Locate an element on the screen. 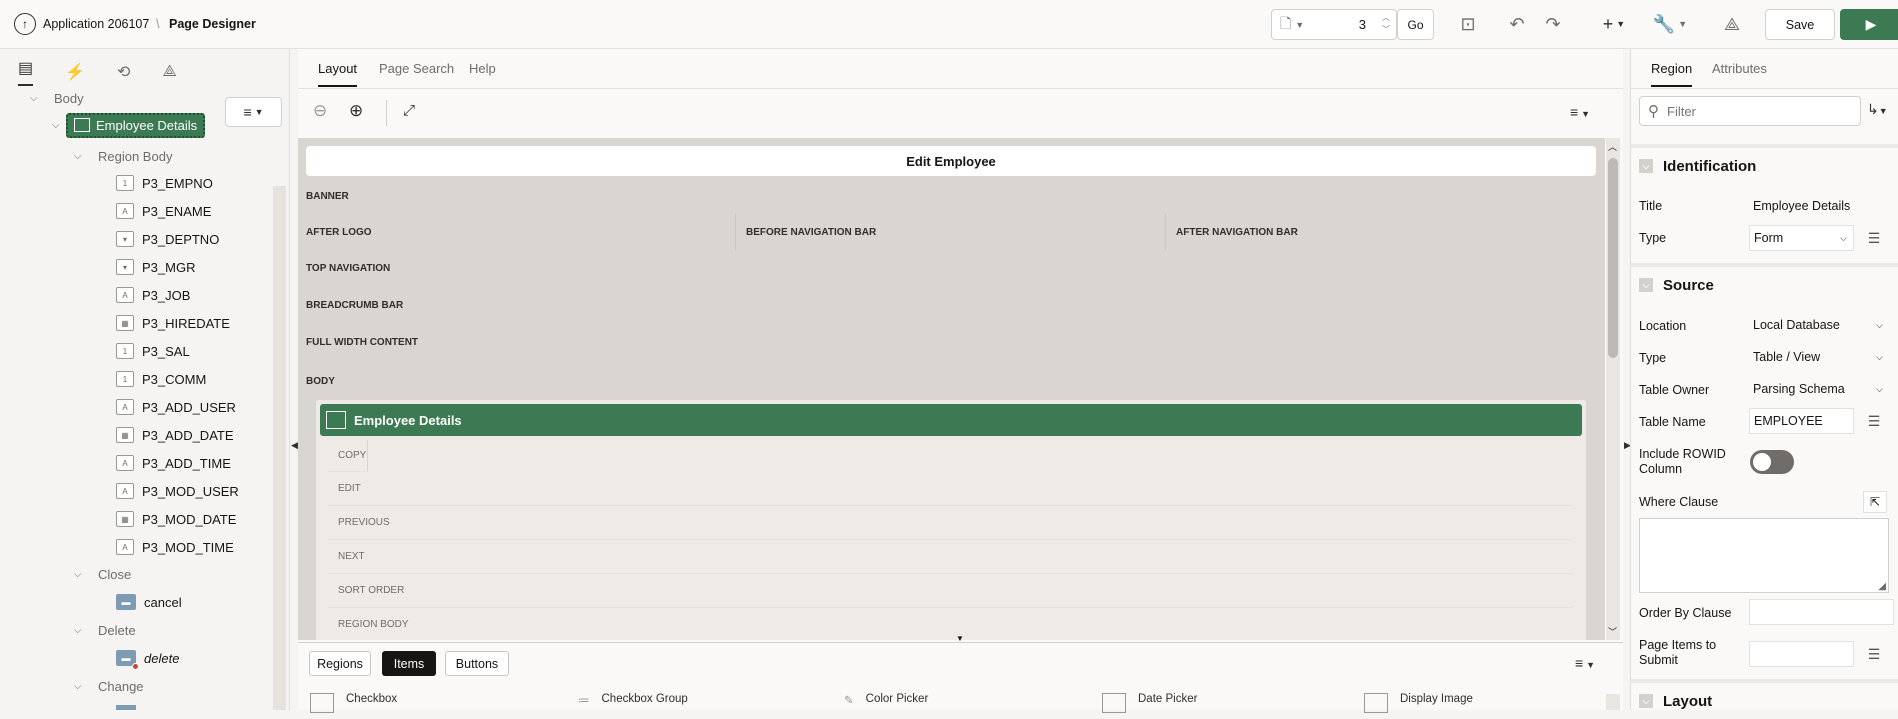  tree-item: A P3_ADD_TIME is located at coordinates (173, 463).